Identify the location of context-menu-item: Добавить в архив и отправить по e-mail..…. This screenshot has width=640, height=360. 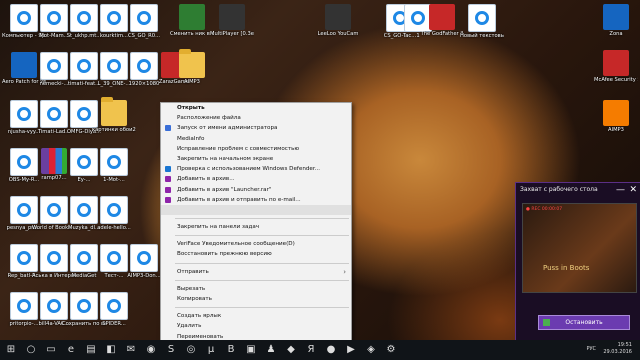
(256, 200).